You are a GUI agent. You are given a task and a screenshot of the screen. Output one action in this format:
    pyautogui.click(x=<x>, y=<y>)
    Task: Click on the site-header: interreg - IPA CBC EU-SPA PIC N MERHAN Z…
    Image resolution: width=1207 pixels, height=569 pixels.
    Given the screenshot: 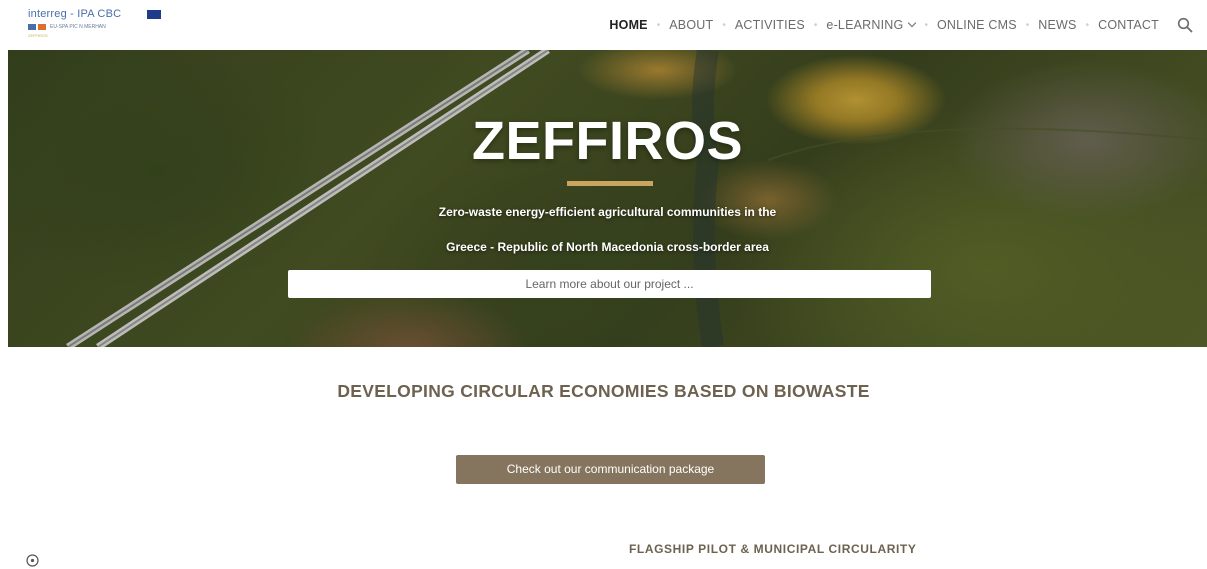 What is the action you would take?
    pyautogui.click(x=603, y=25)
    